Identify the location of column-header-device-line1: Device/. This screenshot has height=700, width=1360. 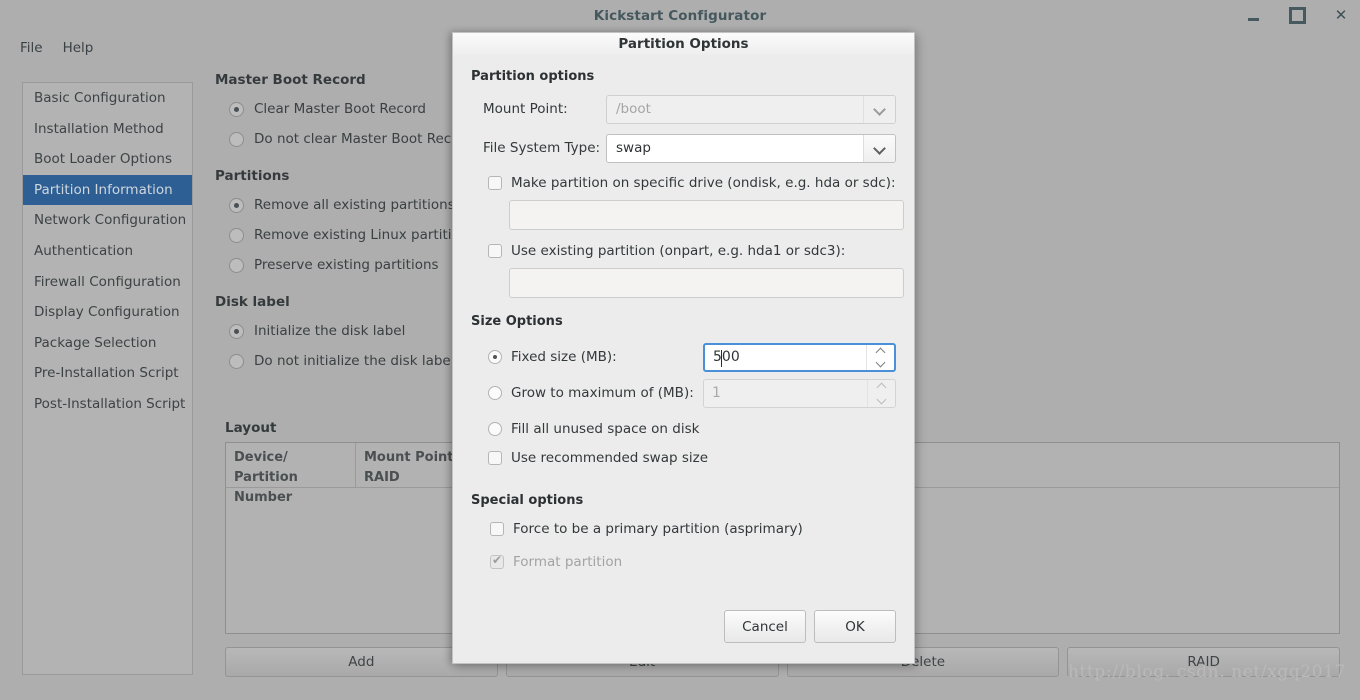
(261, 457).